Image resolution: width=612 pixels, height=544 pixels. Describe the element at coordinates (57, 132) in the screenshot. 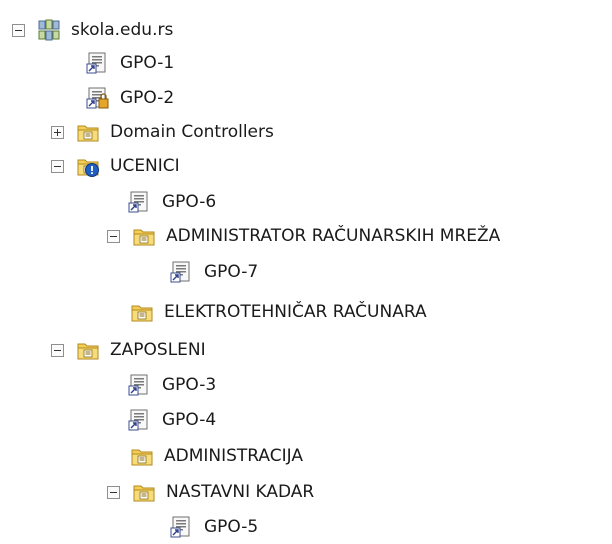

I see `expand-toggle-icon` at that location.